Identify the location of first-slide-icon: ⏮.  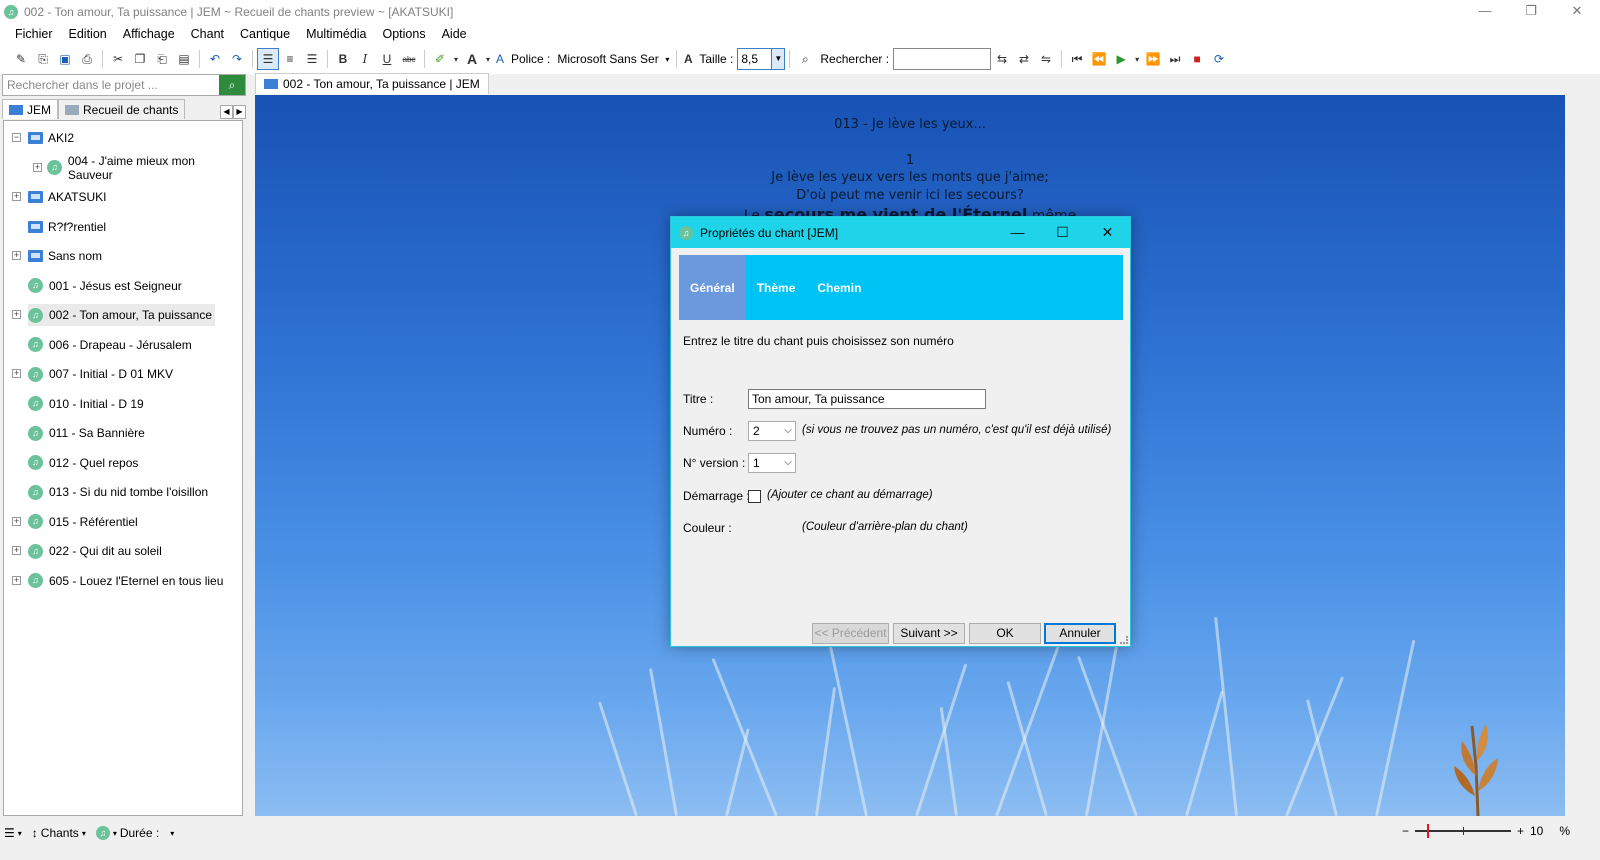
(1077, 59).